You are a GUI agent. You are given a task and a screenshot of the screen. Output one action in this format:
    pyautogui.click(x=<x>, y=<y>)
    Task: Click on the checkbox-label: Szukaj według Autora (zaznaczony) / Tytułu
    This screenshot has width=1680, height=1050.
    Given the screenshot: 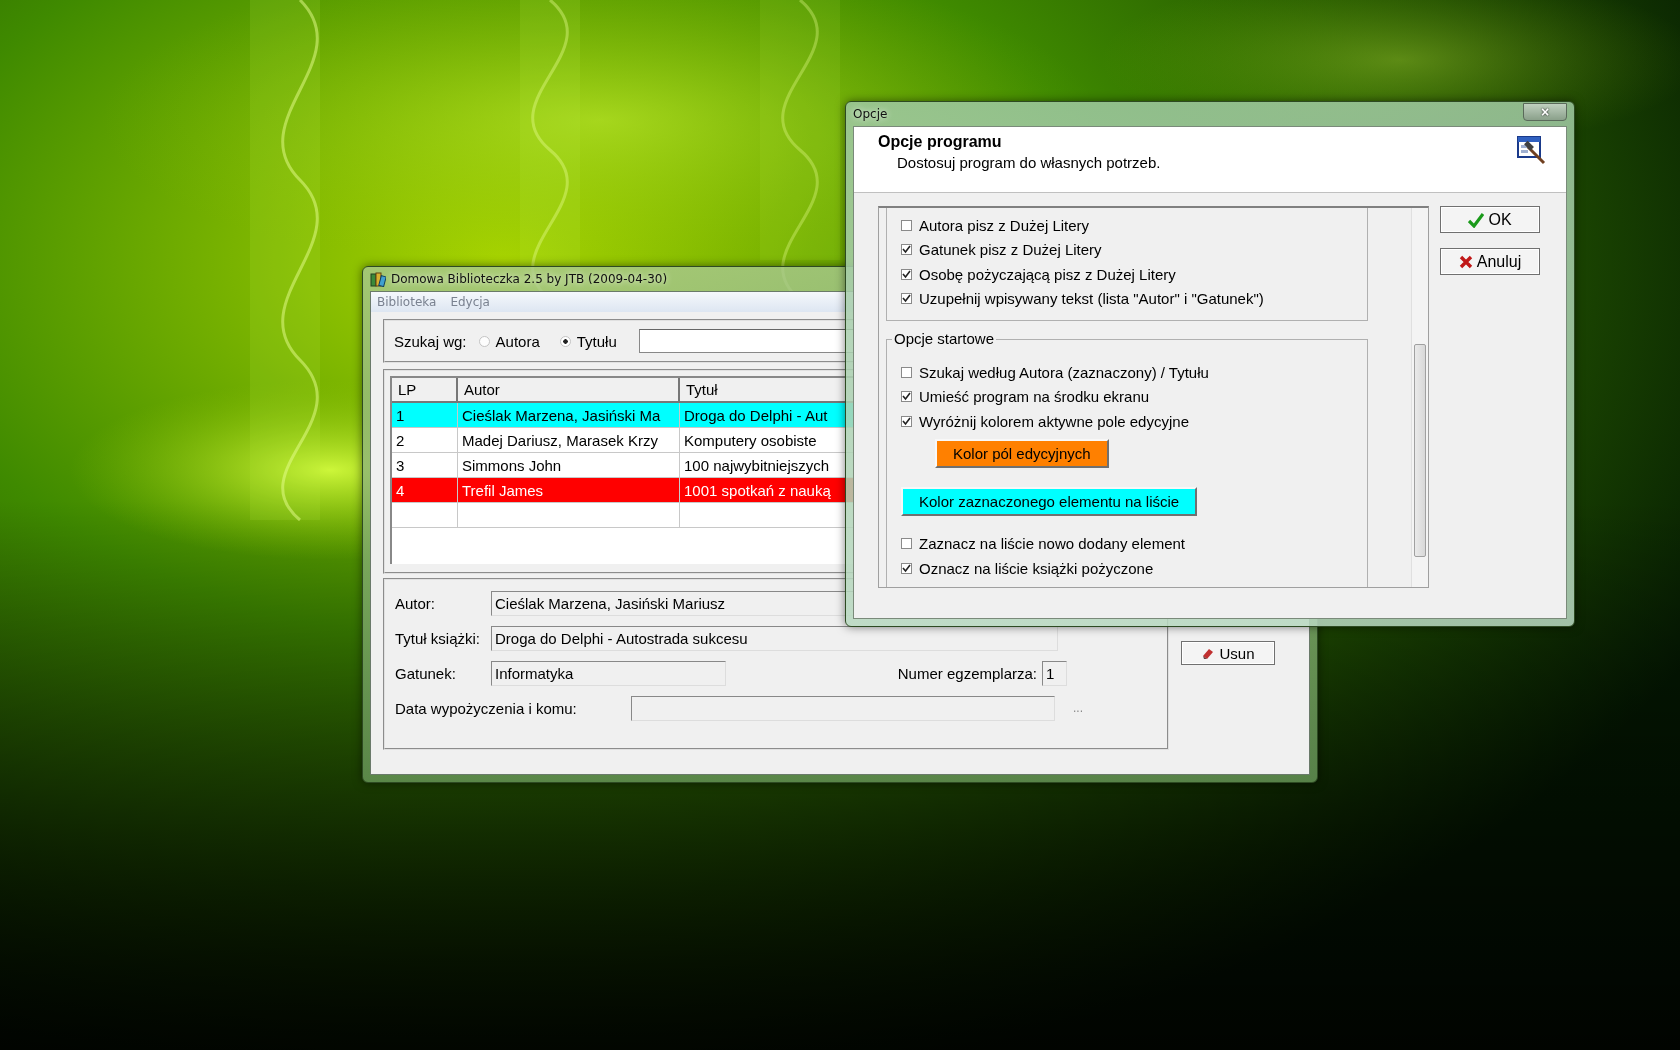 What is the action you would take?
    pyautogui.click(x=1064, y=372)
    